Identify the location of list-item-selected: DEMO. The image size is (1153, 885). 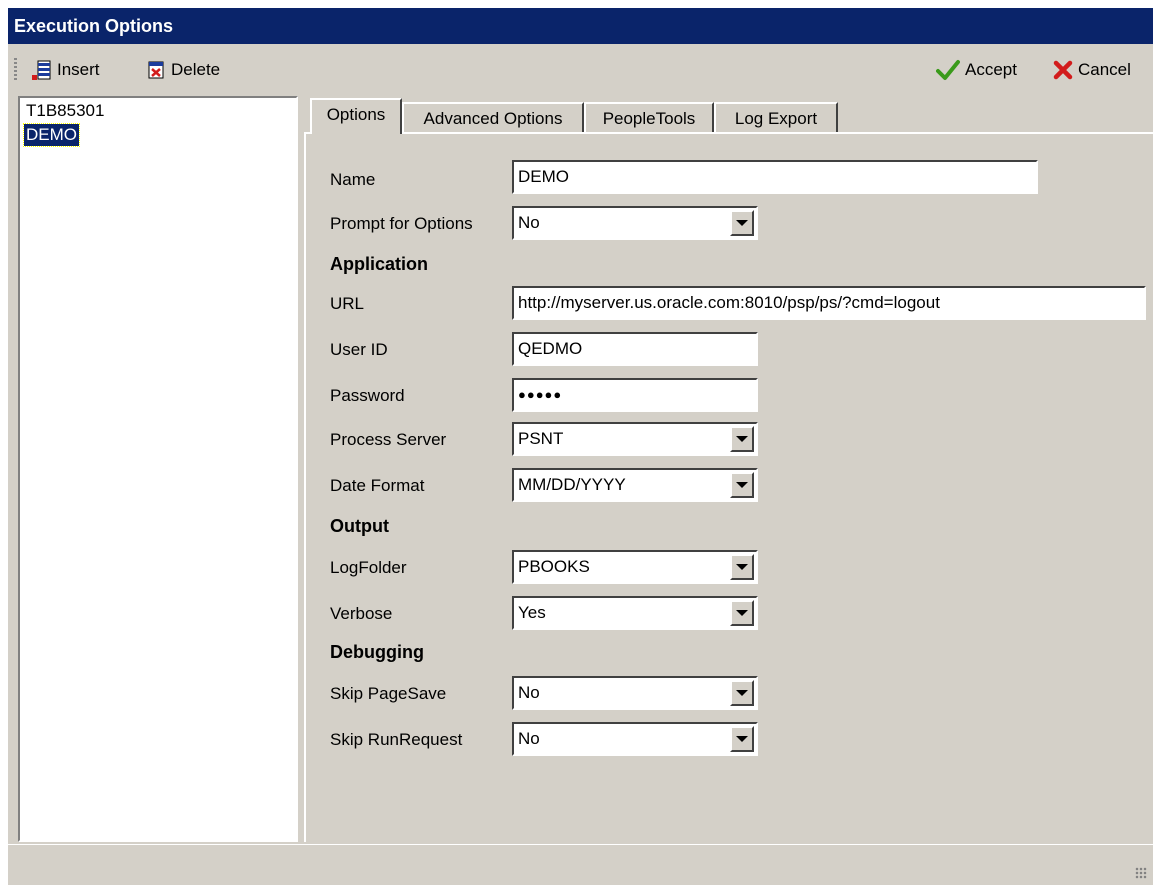
(51, 135).